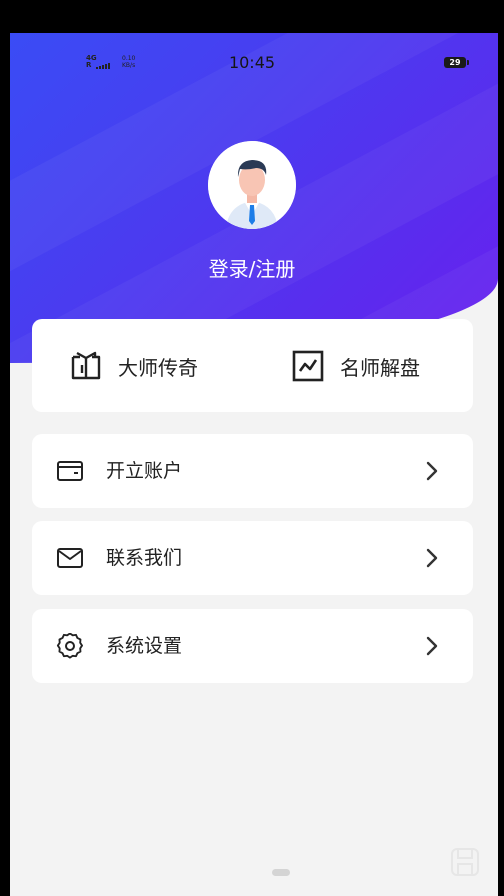 This screenshot has height=896, width=504. Describe the element at coordinates (308, 366) in the screenshot. I see `chart-icon` at that location.